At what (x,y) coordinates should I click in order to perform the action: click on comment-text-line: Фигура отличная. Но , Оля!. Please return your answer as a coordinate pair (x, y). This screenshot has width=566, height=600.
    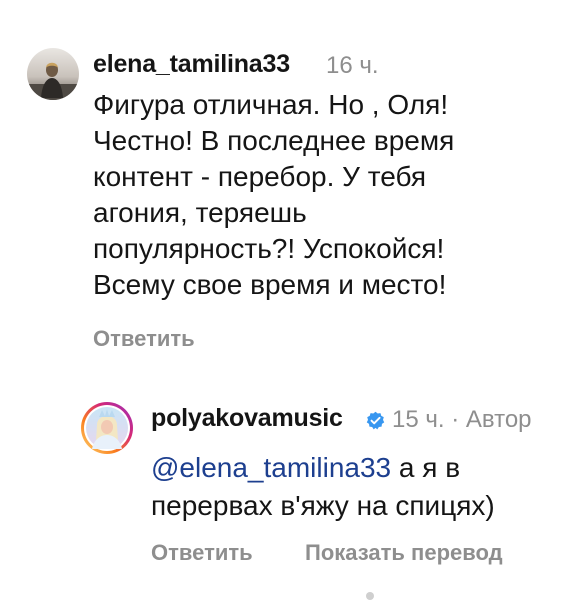
    Looking at the image, I should click on (271, 104).